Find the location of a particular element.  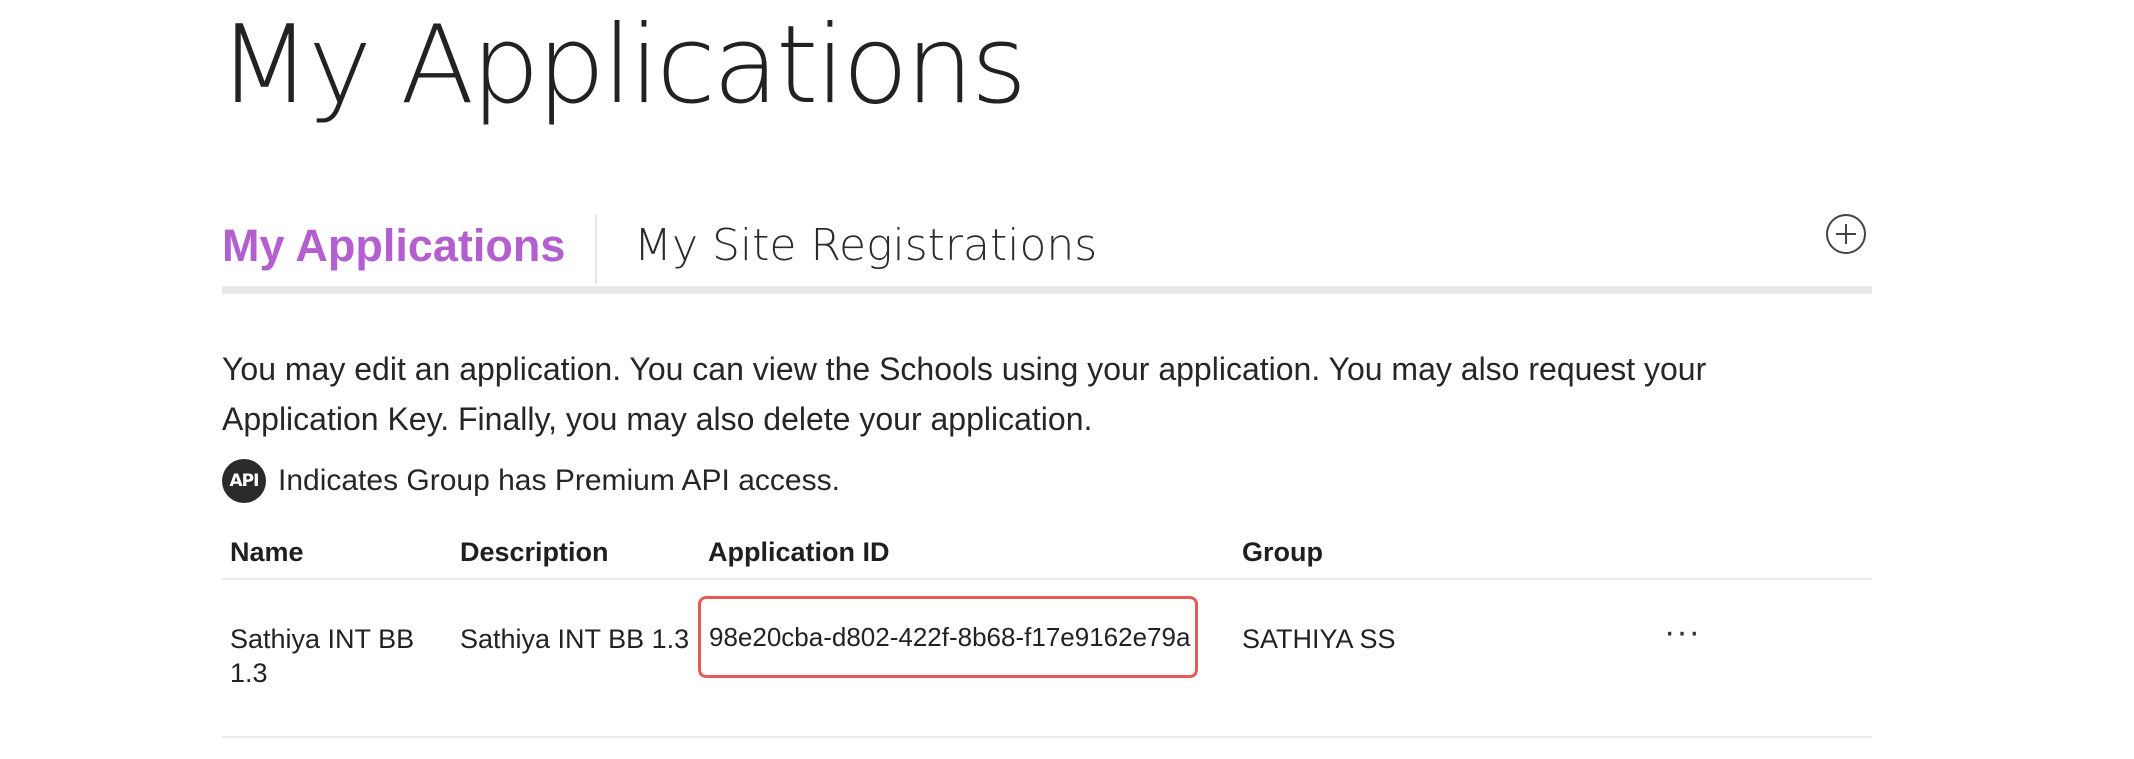

row-actions-more-icon: ··· is located at coordinates (1682, 632).